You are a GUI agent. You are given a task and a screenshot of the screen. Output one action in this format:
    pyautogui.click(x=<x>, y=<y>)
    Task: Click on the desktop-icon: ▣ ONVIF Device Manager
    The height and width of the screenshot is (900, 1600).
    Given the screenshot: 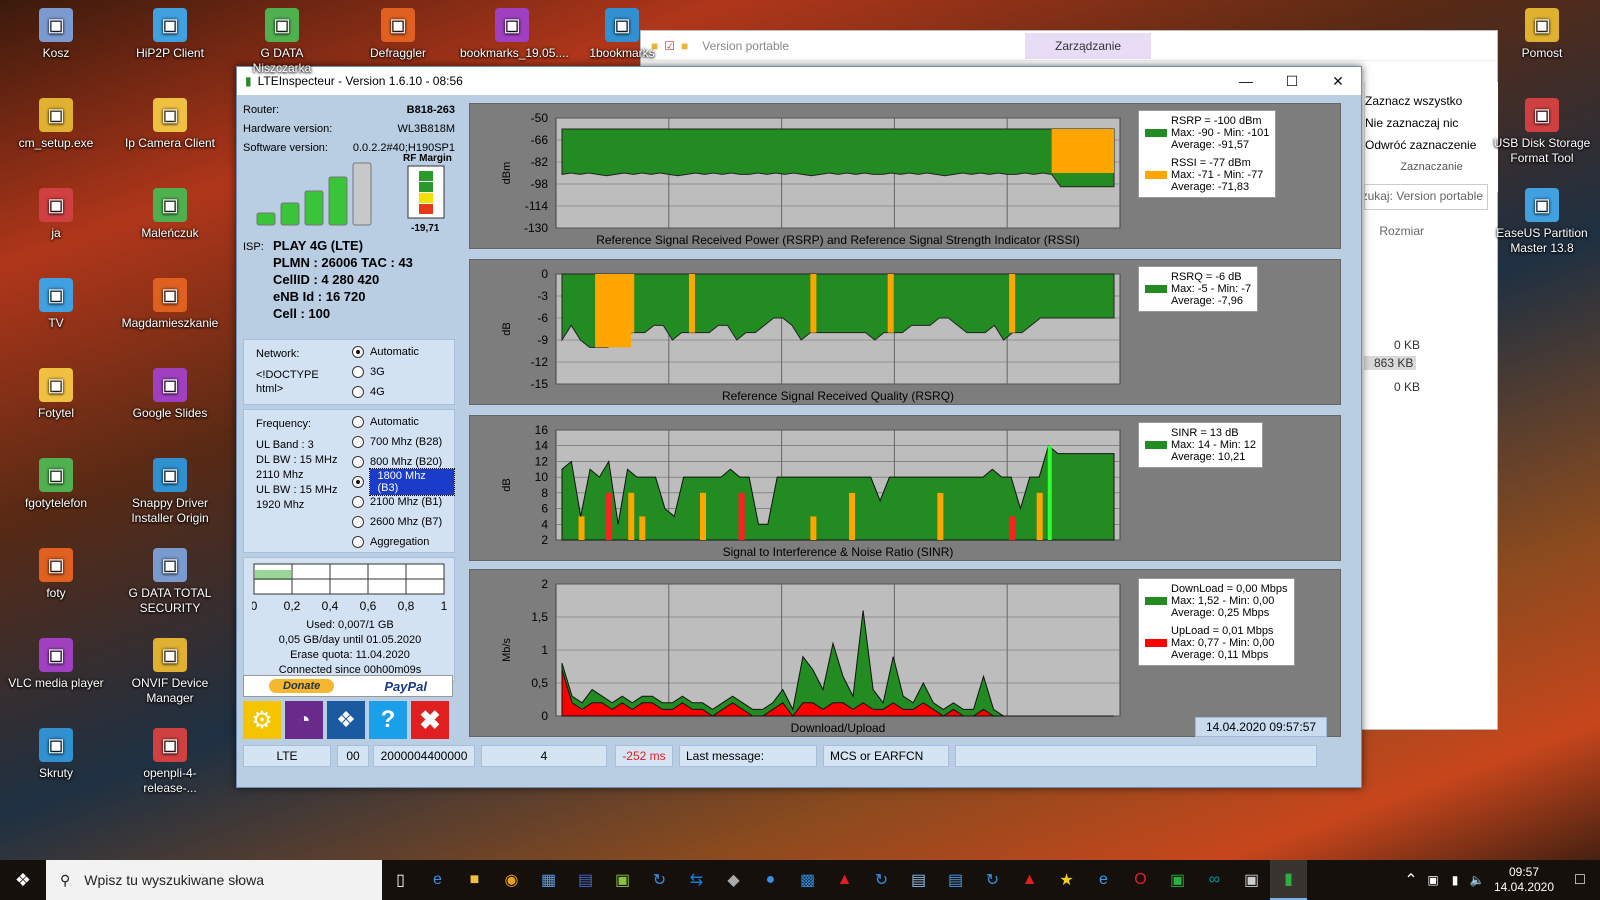 What is the action you would take?
    pyautogui.click(x=170, y=672)
    